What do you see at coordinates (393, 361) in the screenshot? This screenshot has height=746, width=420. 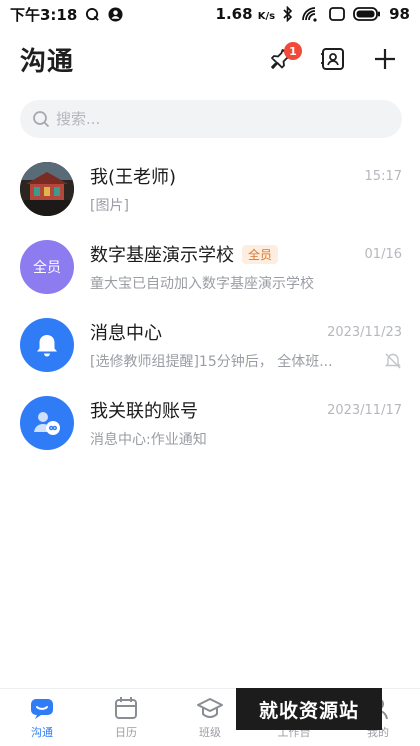 I see `mute-bell-icon` at bounding box center [393, 361].